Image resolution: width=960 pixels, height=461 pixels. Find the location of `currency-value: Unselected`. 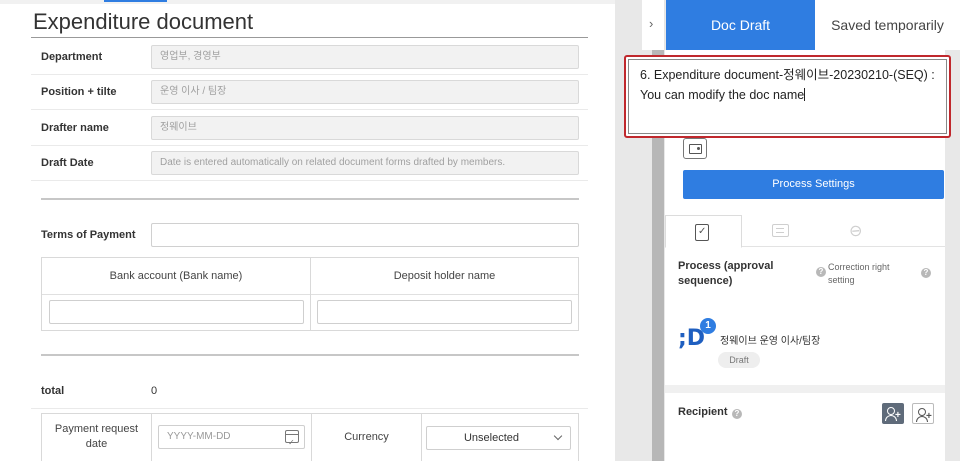

currency-value: Unselected is located at coordinates (491, 438).